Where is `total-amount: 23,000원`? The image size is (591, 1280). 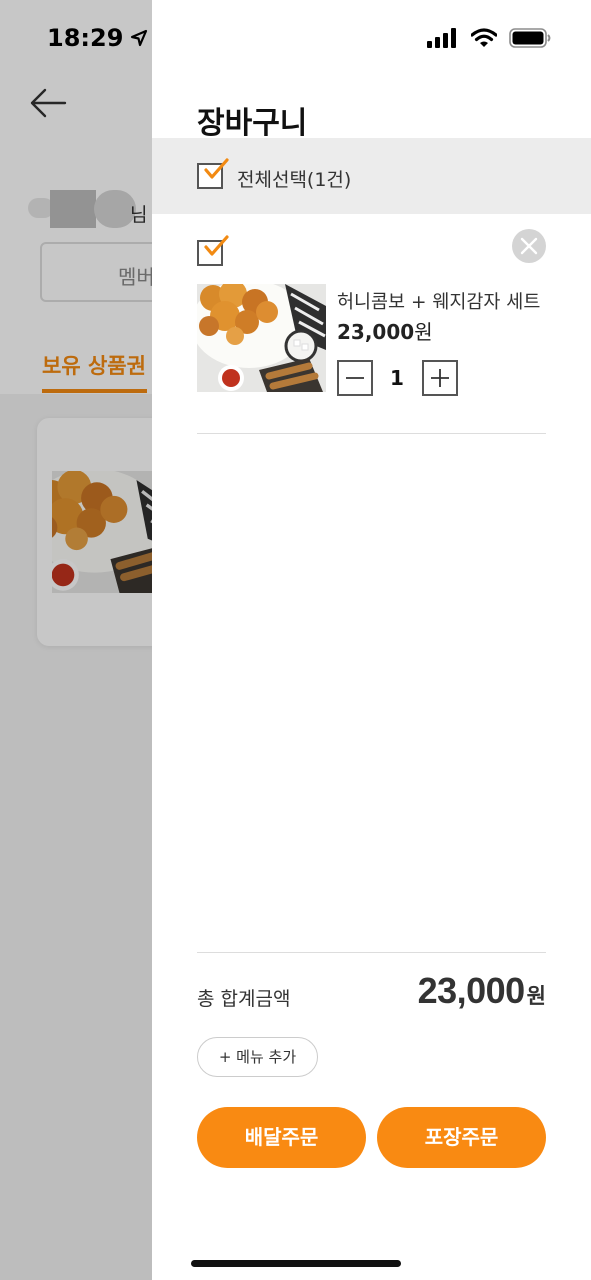 total-amount: 23,000원 is located at coordinates (482, 991).